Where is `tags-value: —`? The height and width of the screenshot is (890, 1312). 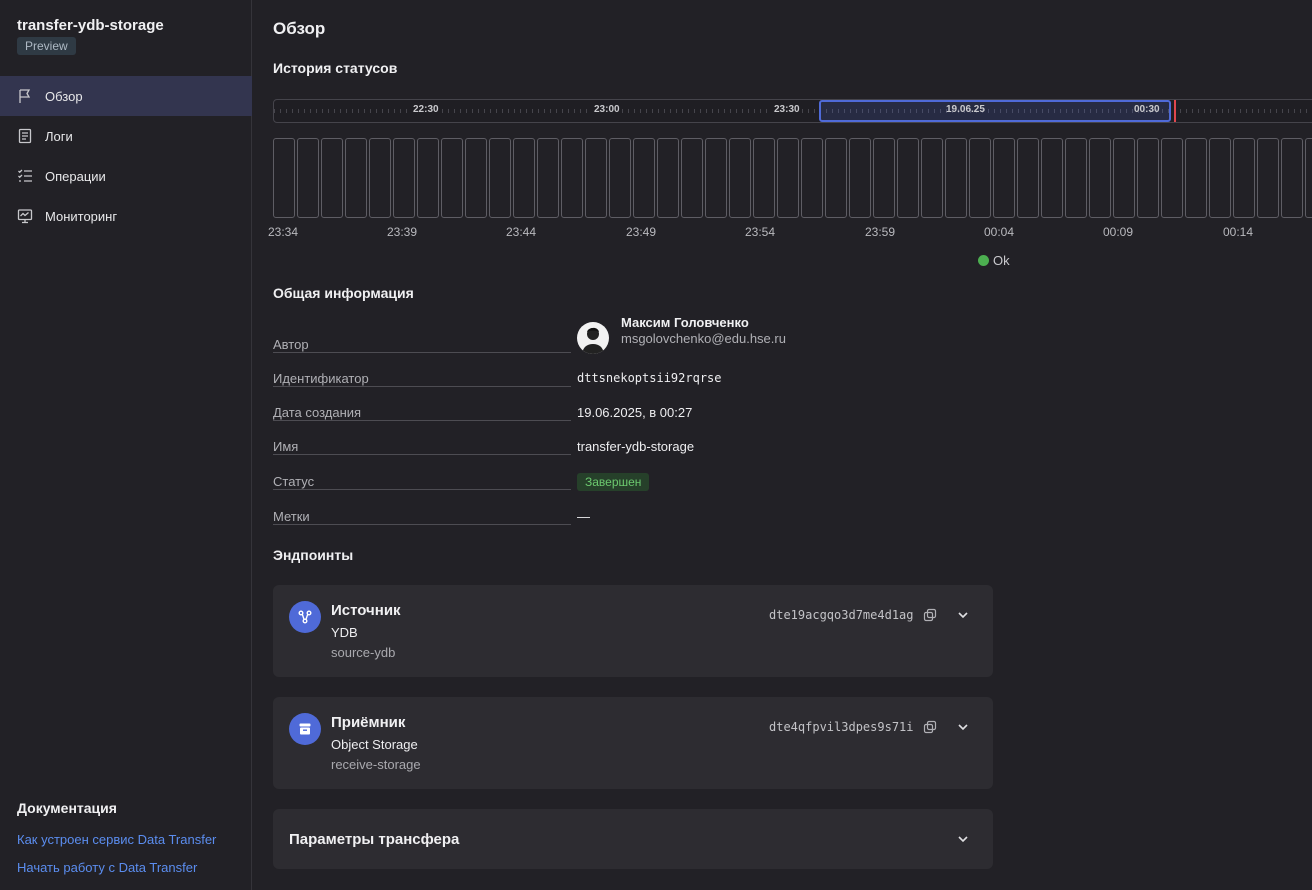
tags-value: — is located at coordinates (583, 516).